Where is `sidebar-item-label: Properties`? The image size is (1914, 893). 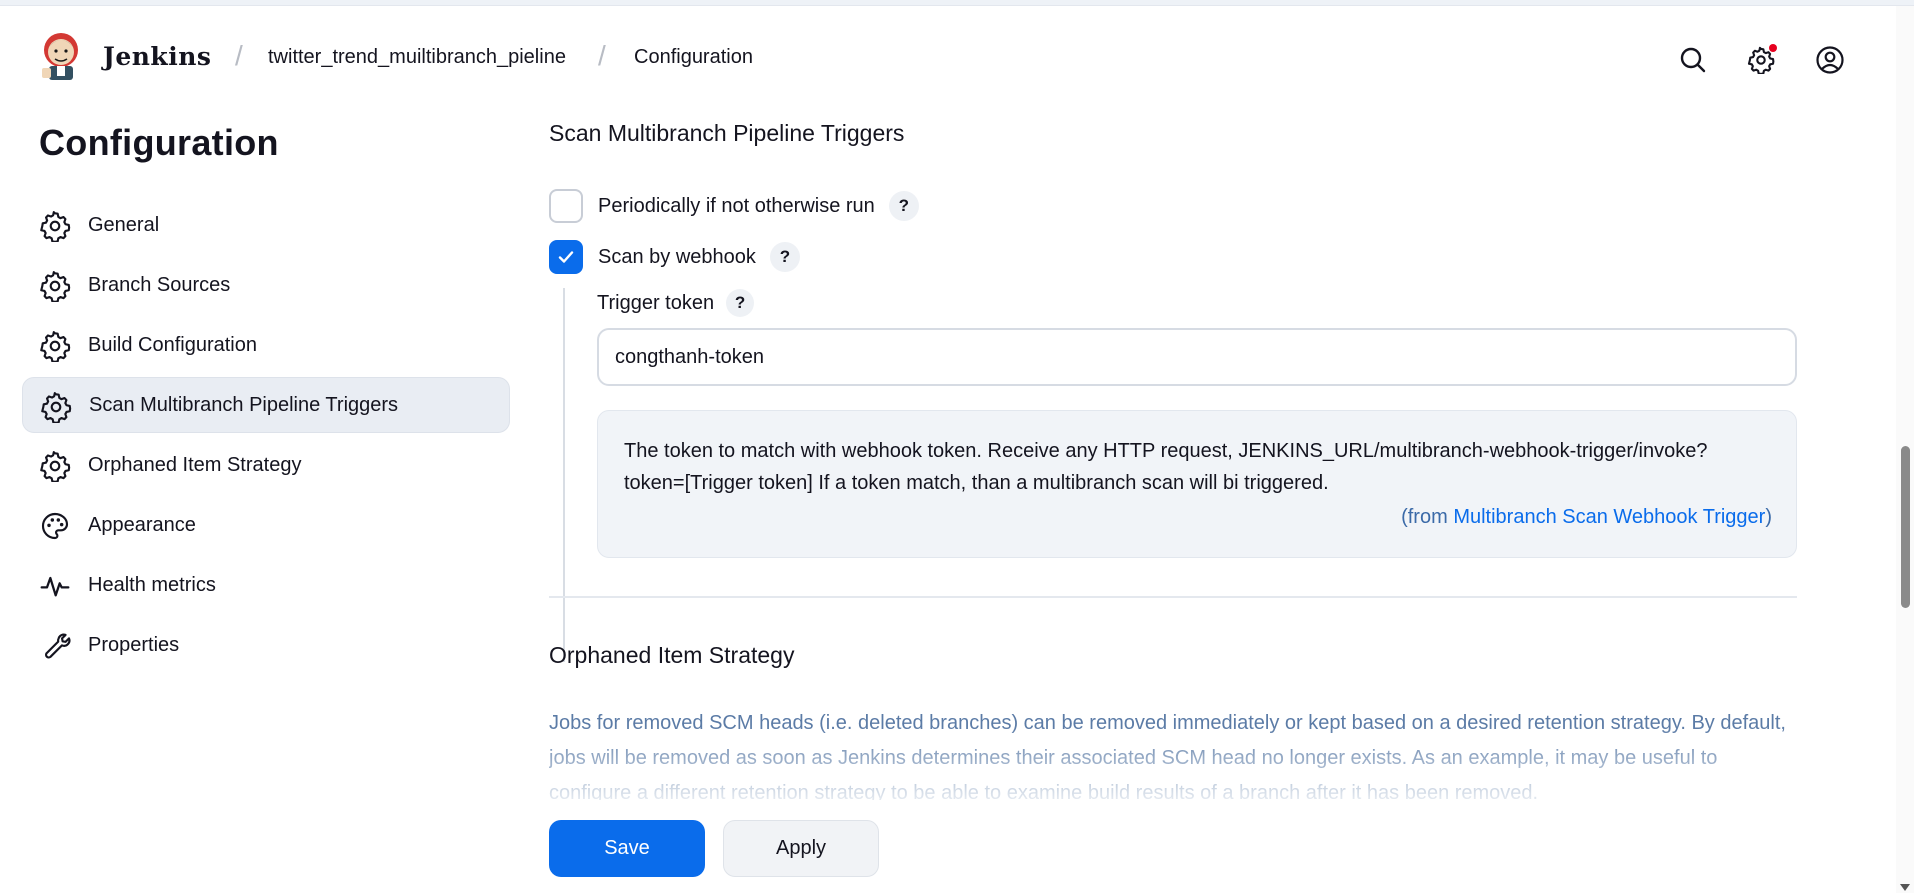 sidebar-item-label: Properties is located at coordinates (134, 644).